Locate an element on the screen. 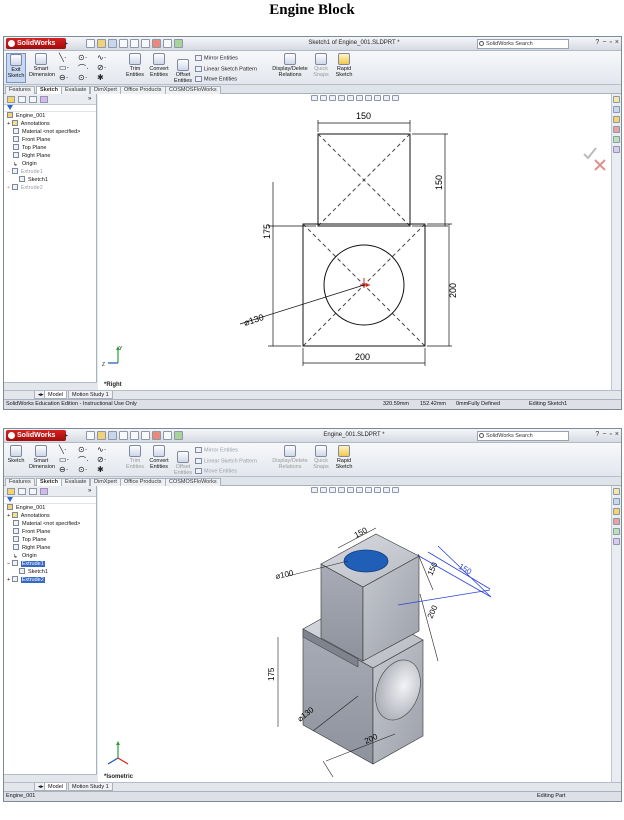  confirm-exit-icon is located at coordinates (590, 153).